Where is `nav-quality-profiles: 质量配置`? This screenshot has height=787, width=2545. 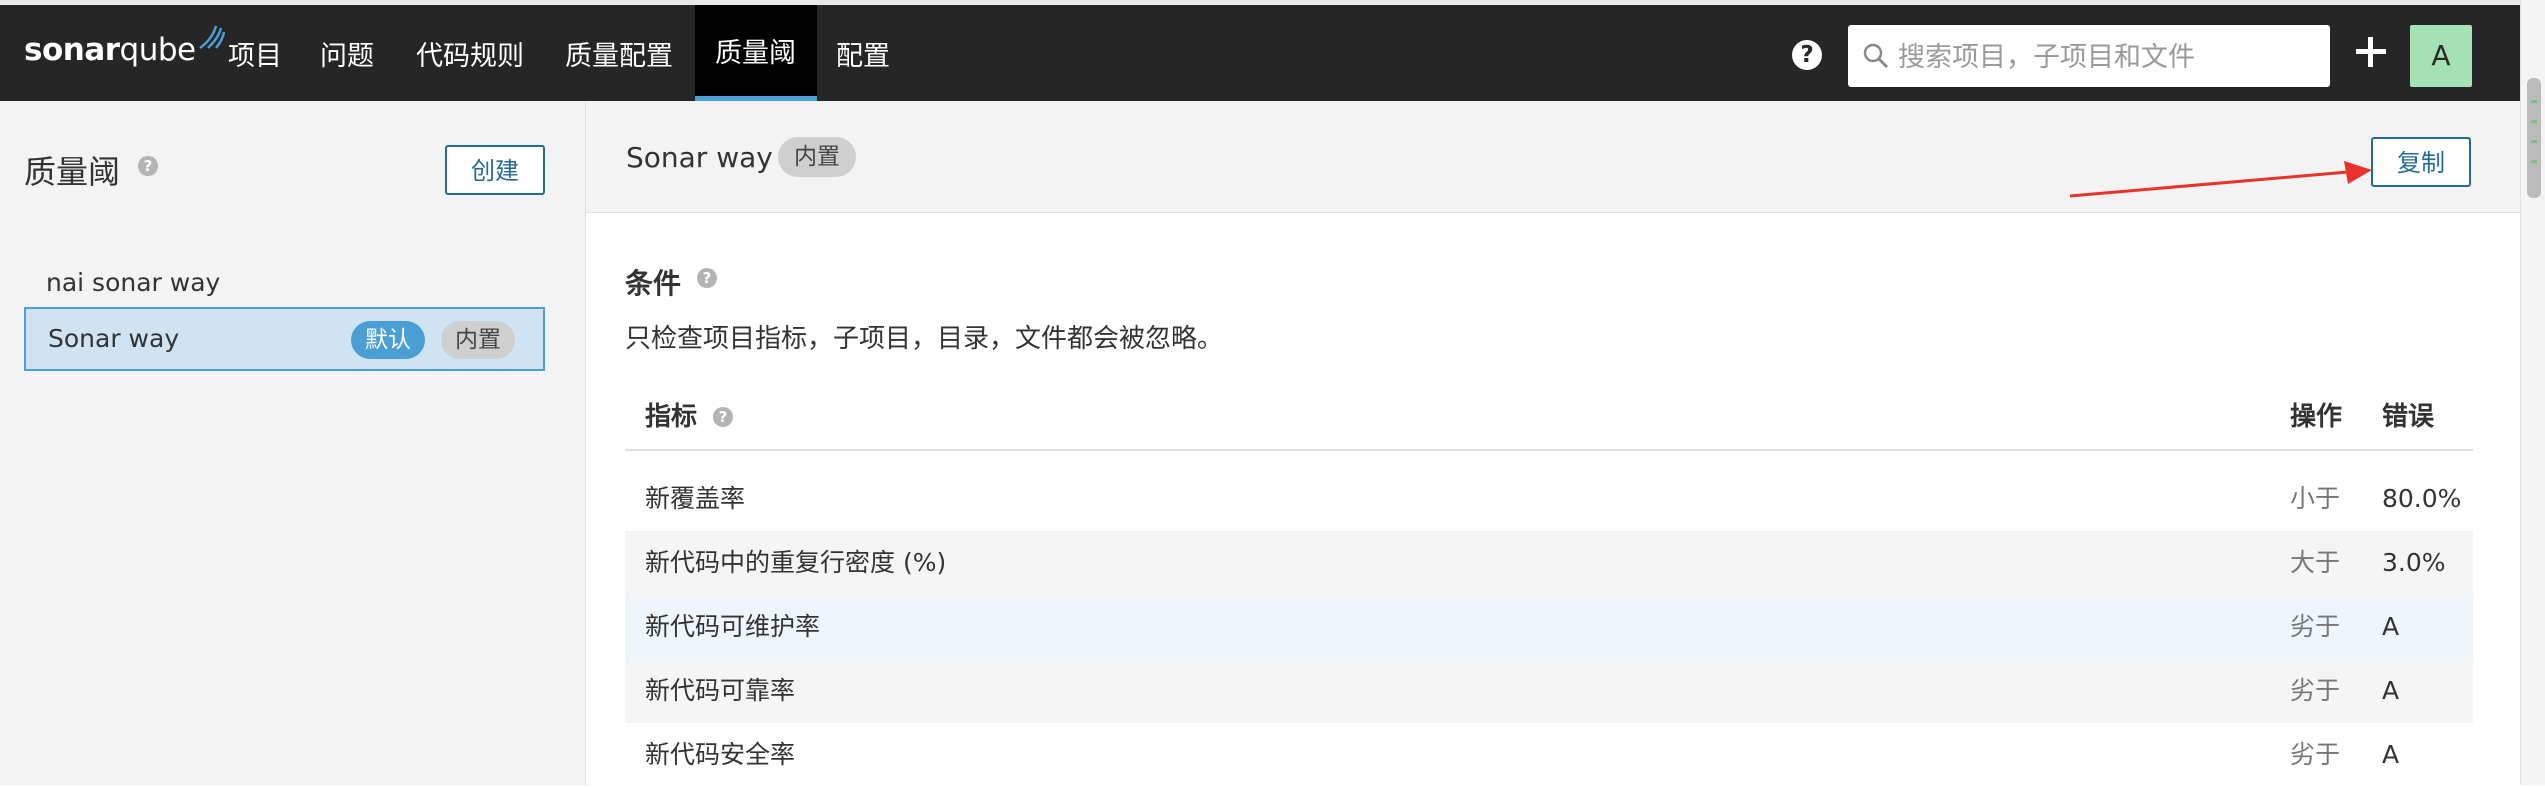
nav-quality-profiles: 质量配置 is located at coordinates (619, 53).